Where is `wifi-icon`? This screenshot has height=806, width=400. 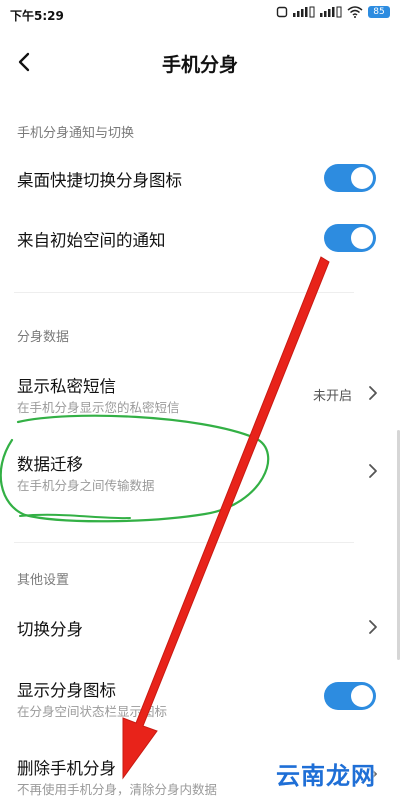
wifi-icon is located at coordinates (355, 12).